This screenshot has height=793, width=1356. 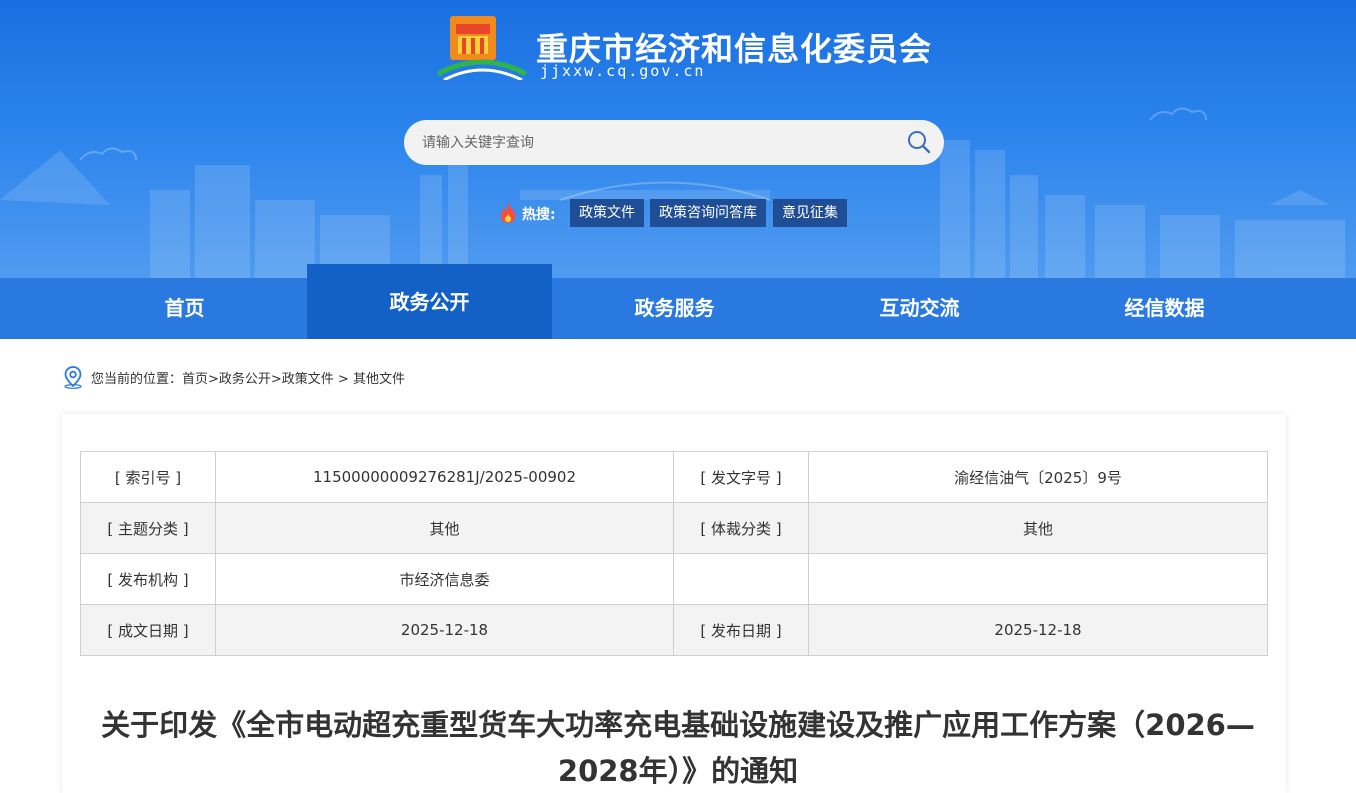 I want to click on table-cell: [ 体裁分类 ], so click(x=741, y=528).